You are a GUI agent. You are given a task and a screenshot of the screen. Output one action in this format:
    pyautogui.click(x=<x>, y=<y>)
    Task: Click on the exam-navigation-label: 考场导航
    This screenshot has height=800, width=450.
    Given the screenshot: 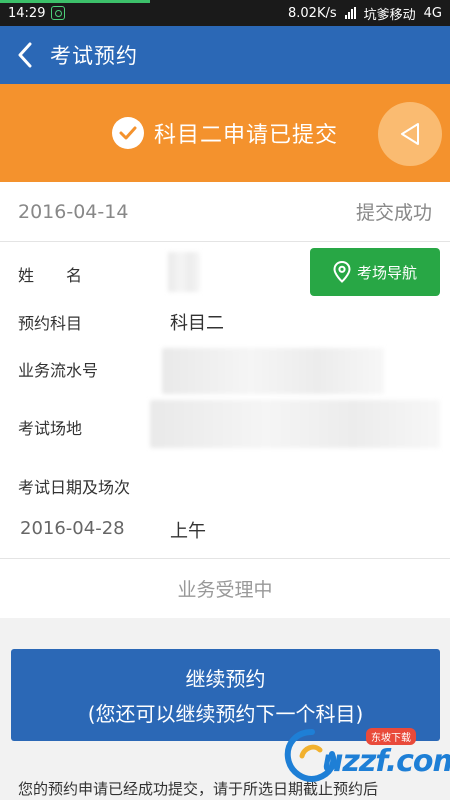 What is the action you would take?
    pyautogui.click(x=386, y=272)
    